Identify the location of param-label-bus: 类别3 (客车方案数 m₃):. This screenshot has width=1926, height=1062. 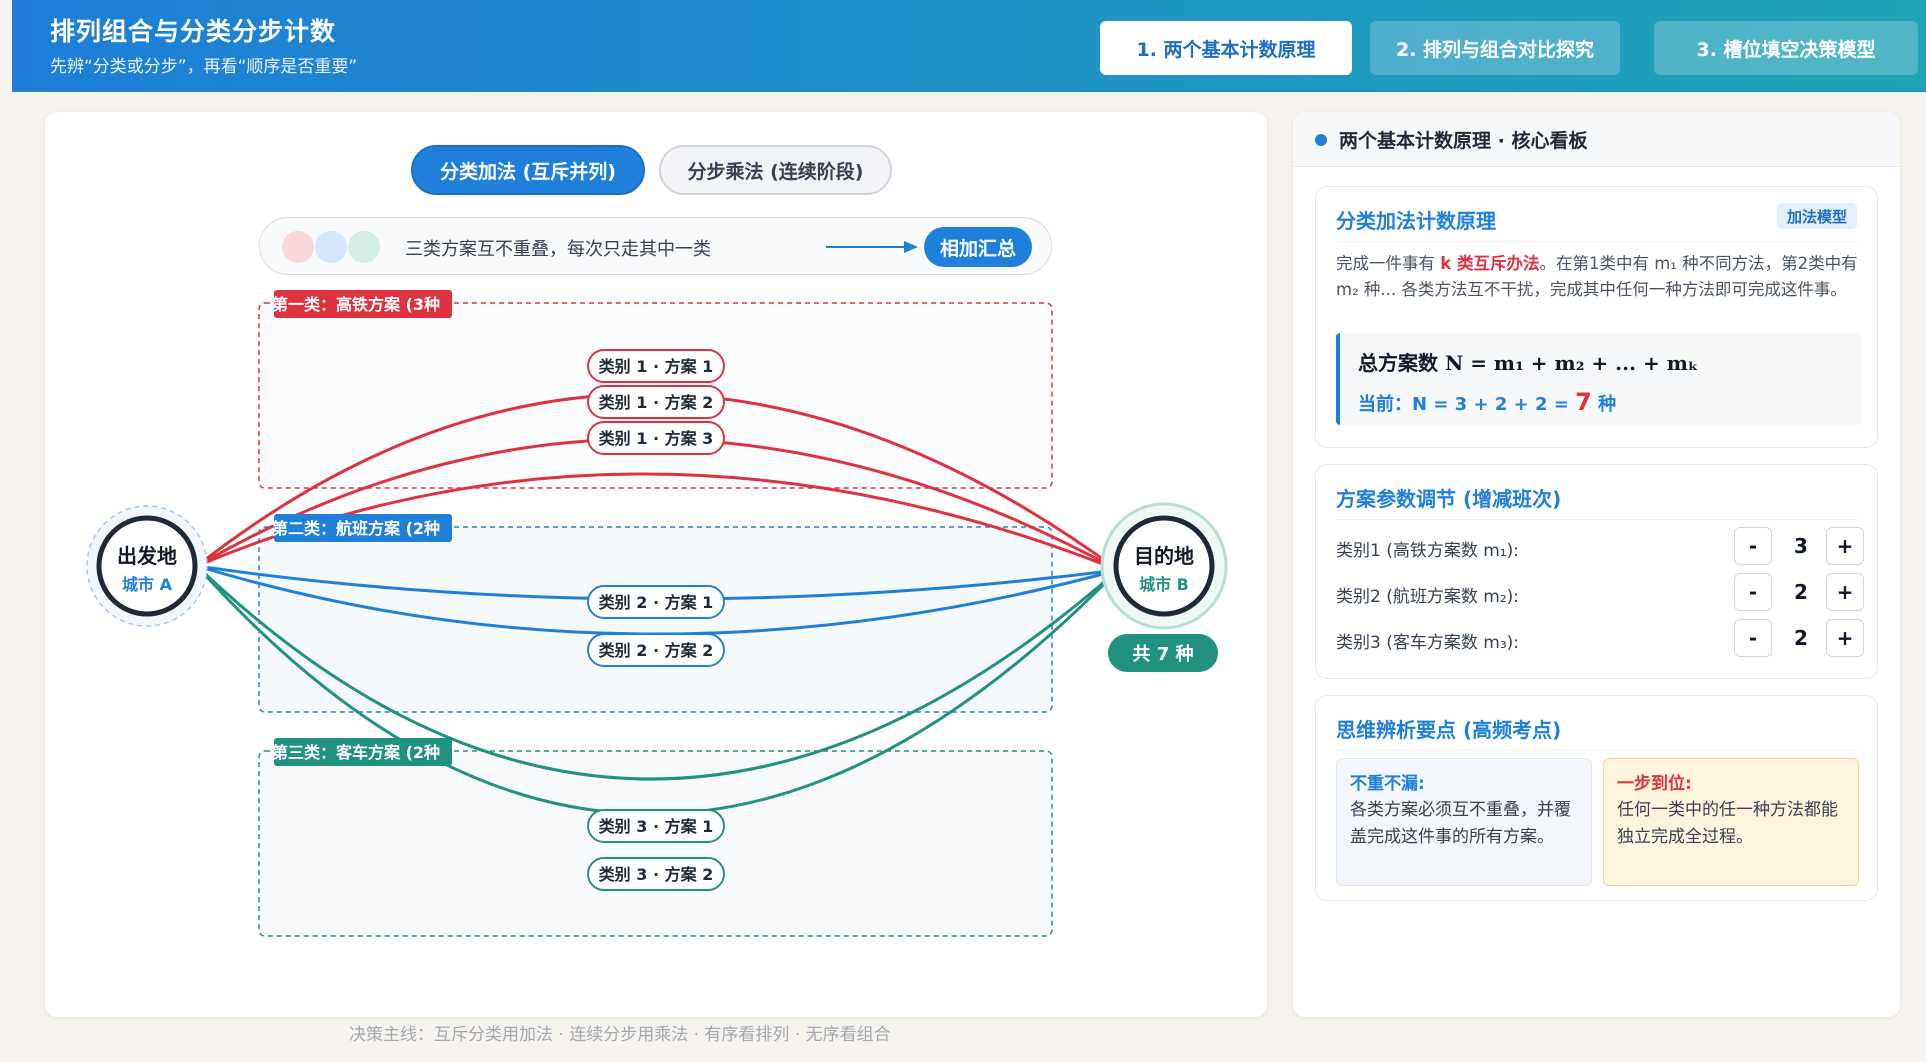
(1427, 643).